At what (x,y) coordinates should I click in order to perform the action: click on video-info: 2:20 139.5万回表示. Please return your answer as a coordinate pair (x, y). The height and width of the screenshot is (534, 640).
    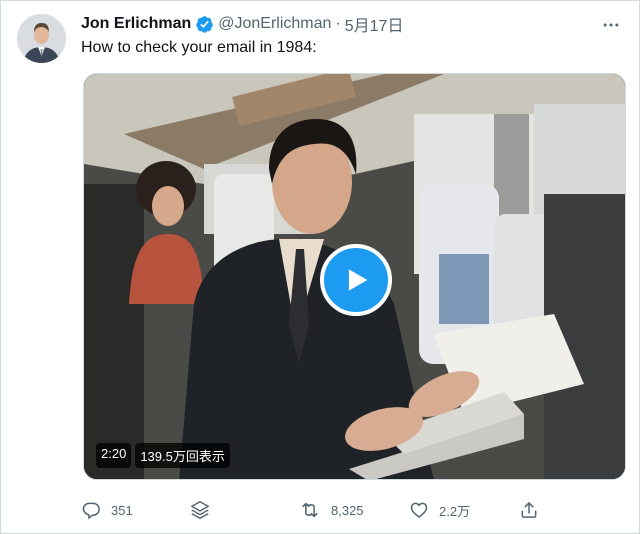
    Looking at the image, I should click on (163, 455).